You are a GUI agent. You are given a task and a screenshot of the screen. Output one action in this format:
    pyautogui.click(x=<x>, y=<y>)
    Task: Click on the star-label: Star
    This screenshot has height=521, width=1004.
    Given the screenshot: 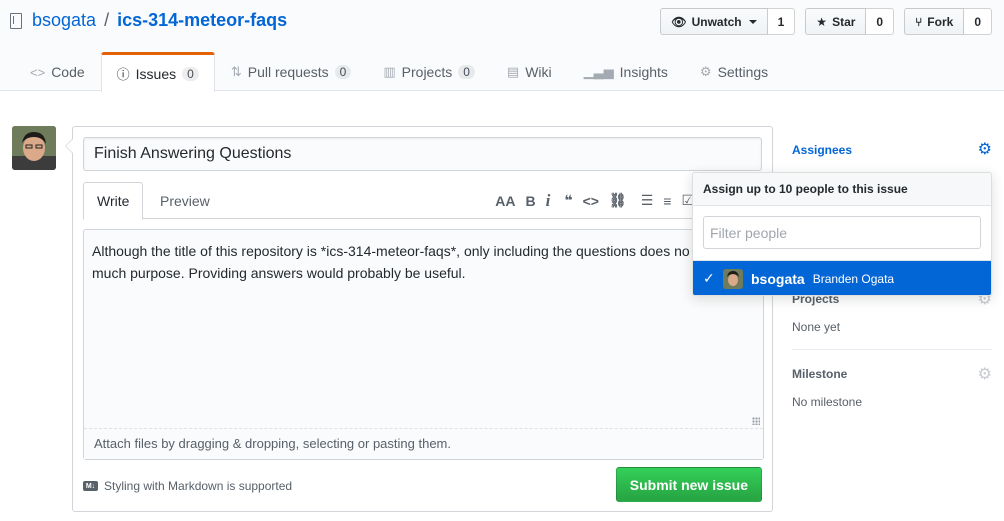 What is the action you would take?
    pyautogui.click(x=844, y=21)
    